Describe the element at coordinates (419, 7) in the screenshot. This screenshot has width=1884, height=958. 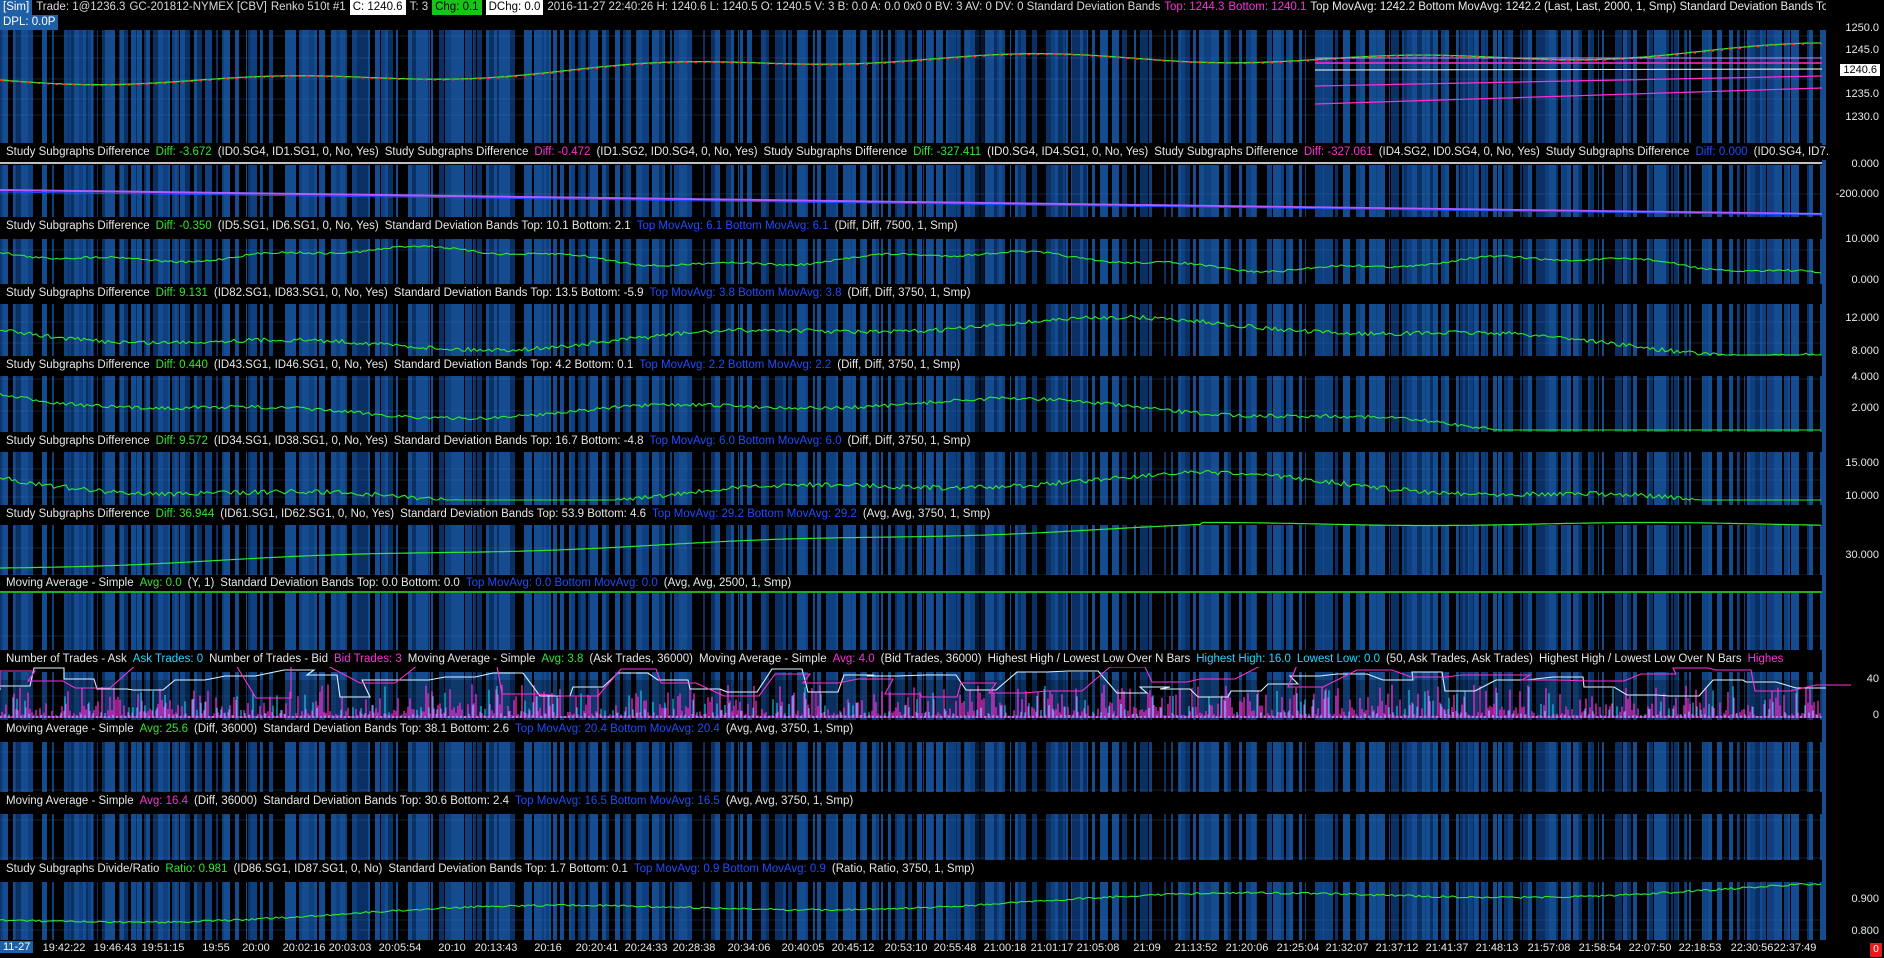
I see `t-value: T: 3` at that location.